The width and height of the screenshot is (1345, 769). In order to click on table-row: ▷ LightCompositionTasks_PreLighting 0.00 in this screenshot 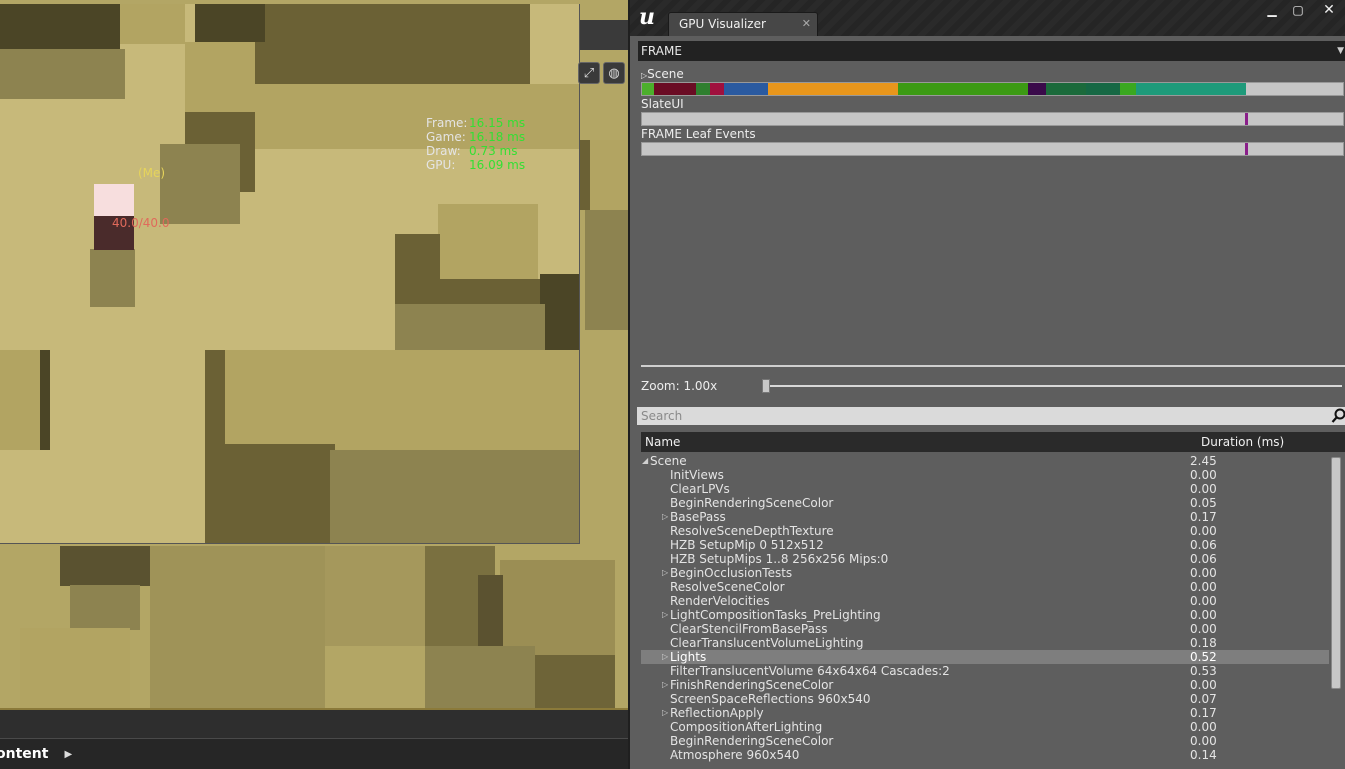, I will do `click(985, 615)`.